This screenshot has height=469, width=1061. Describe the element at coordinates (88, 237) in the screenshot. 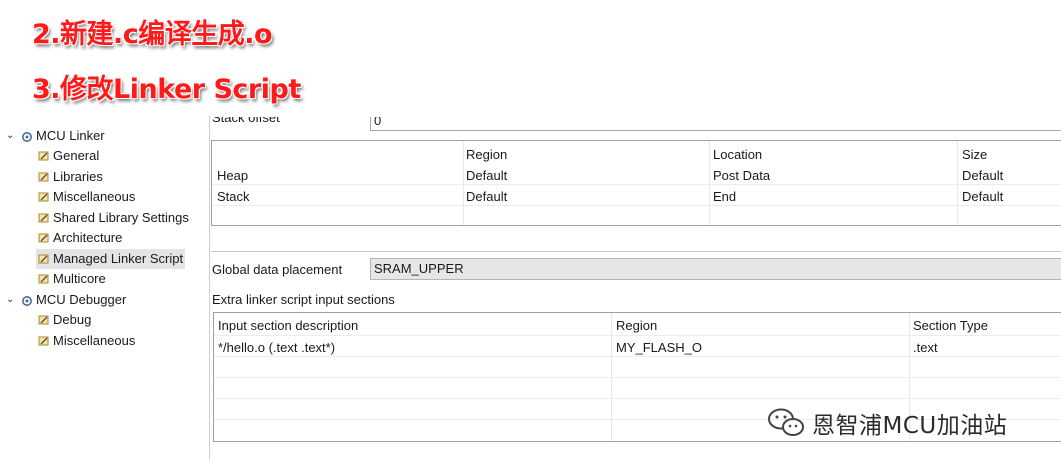

I see `tree-item-label: Architecture` at that location.